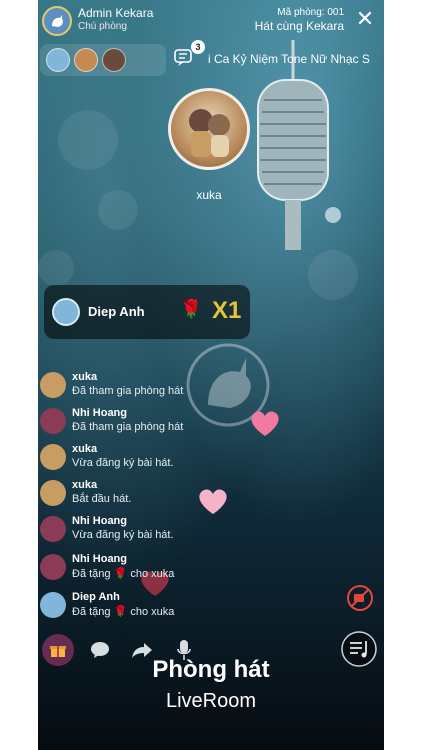  What do you see at coordinates (66, 312) in the screenshot?
I see `gift-sender-avatar` at bounding box center [66, 312].